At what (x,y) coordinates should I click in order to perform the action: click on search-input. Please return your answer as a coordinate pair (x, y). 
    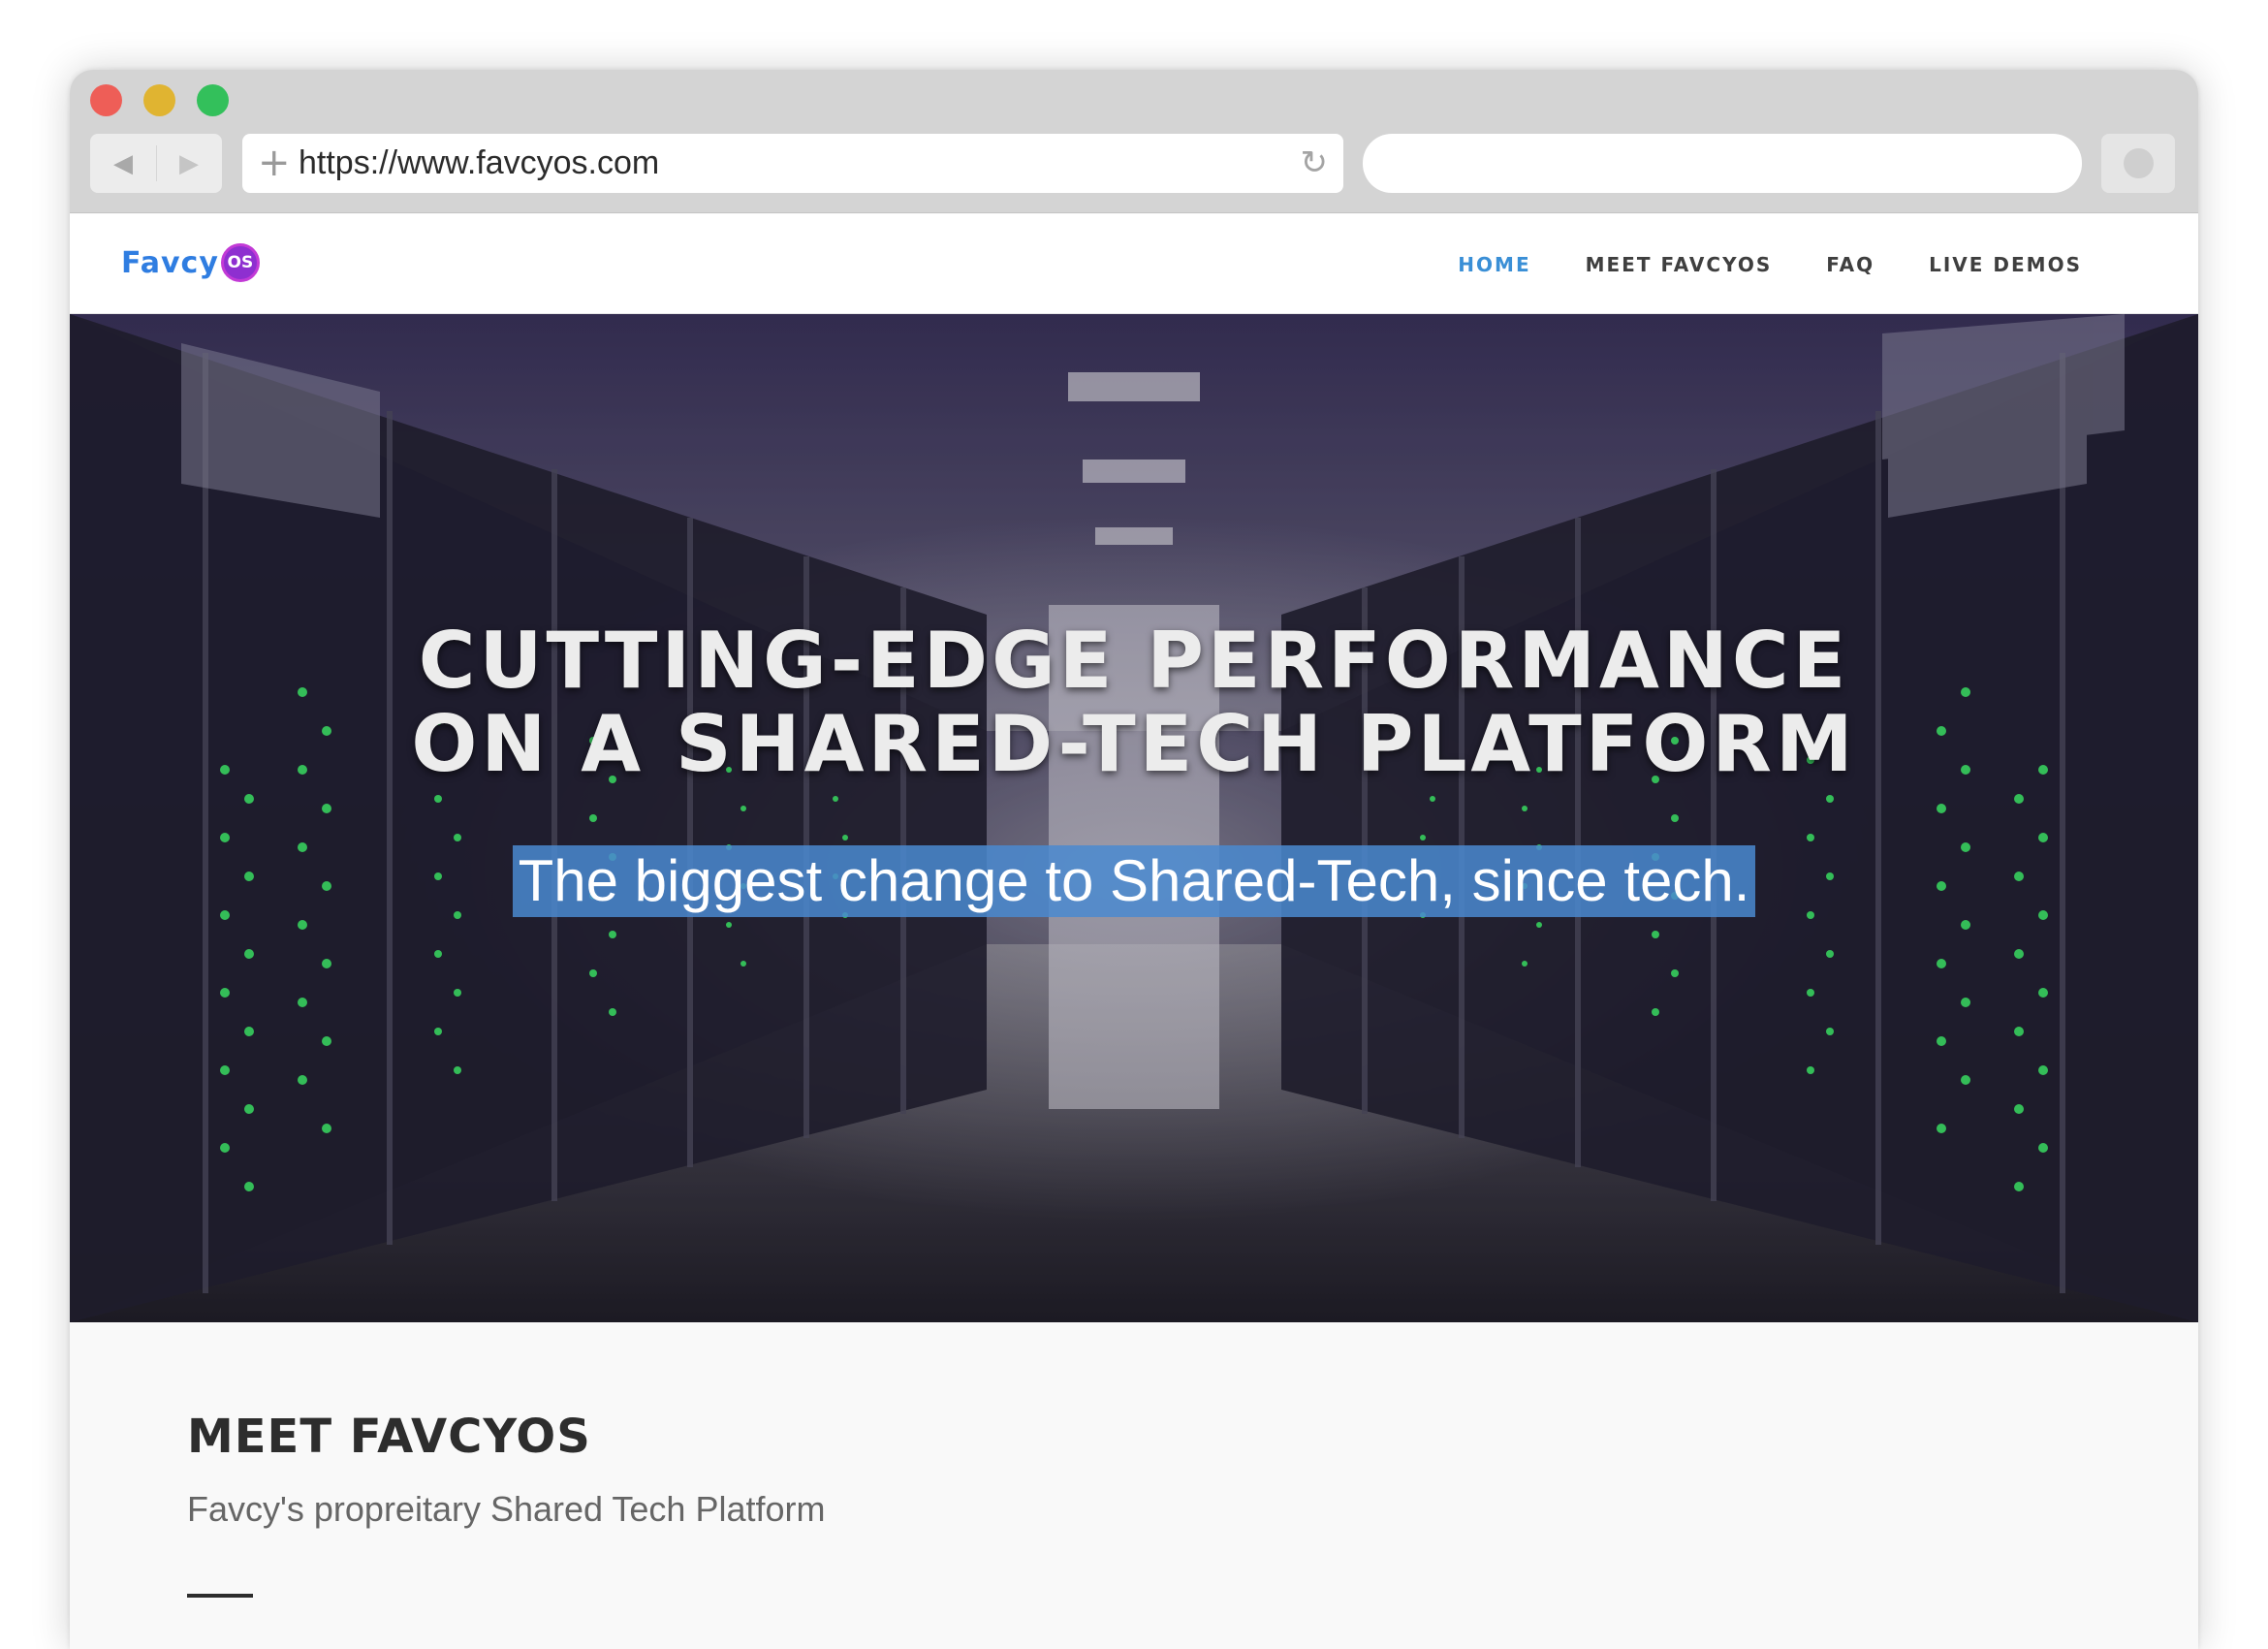
    Looking at the image, I should click on (1723, 164).